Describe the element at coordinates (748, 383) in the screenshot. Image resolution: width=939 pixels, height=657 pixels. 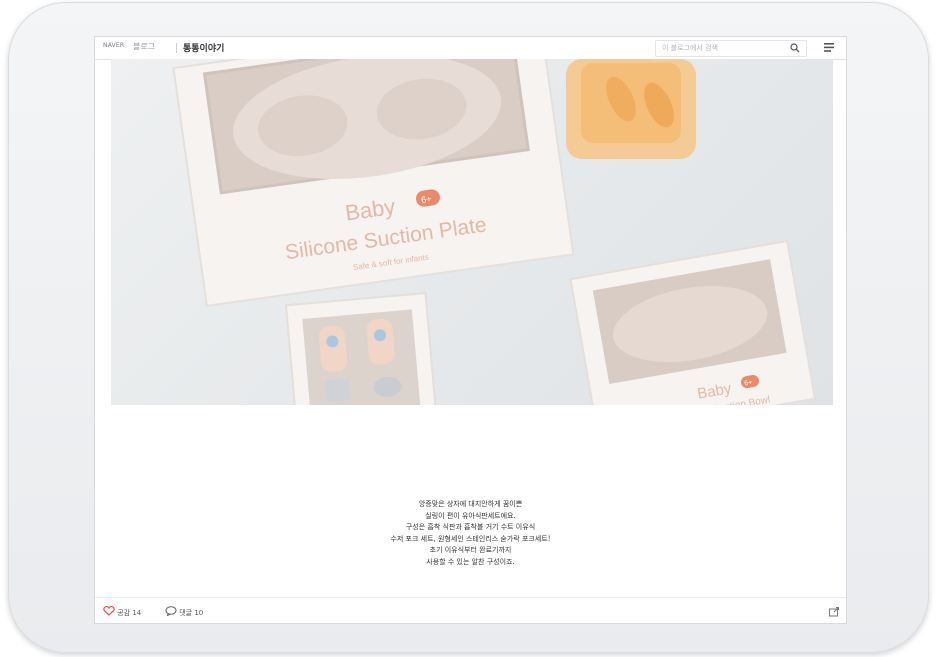
I see `bowl-box-badge: 6+` at that location.